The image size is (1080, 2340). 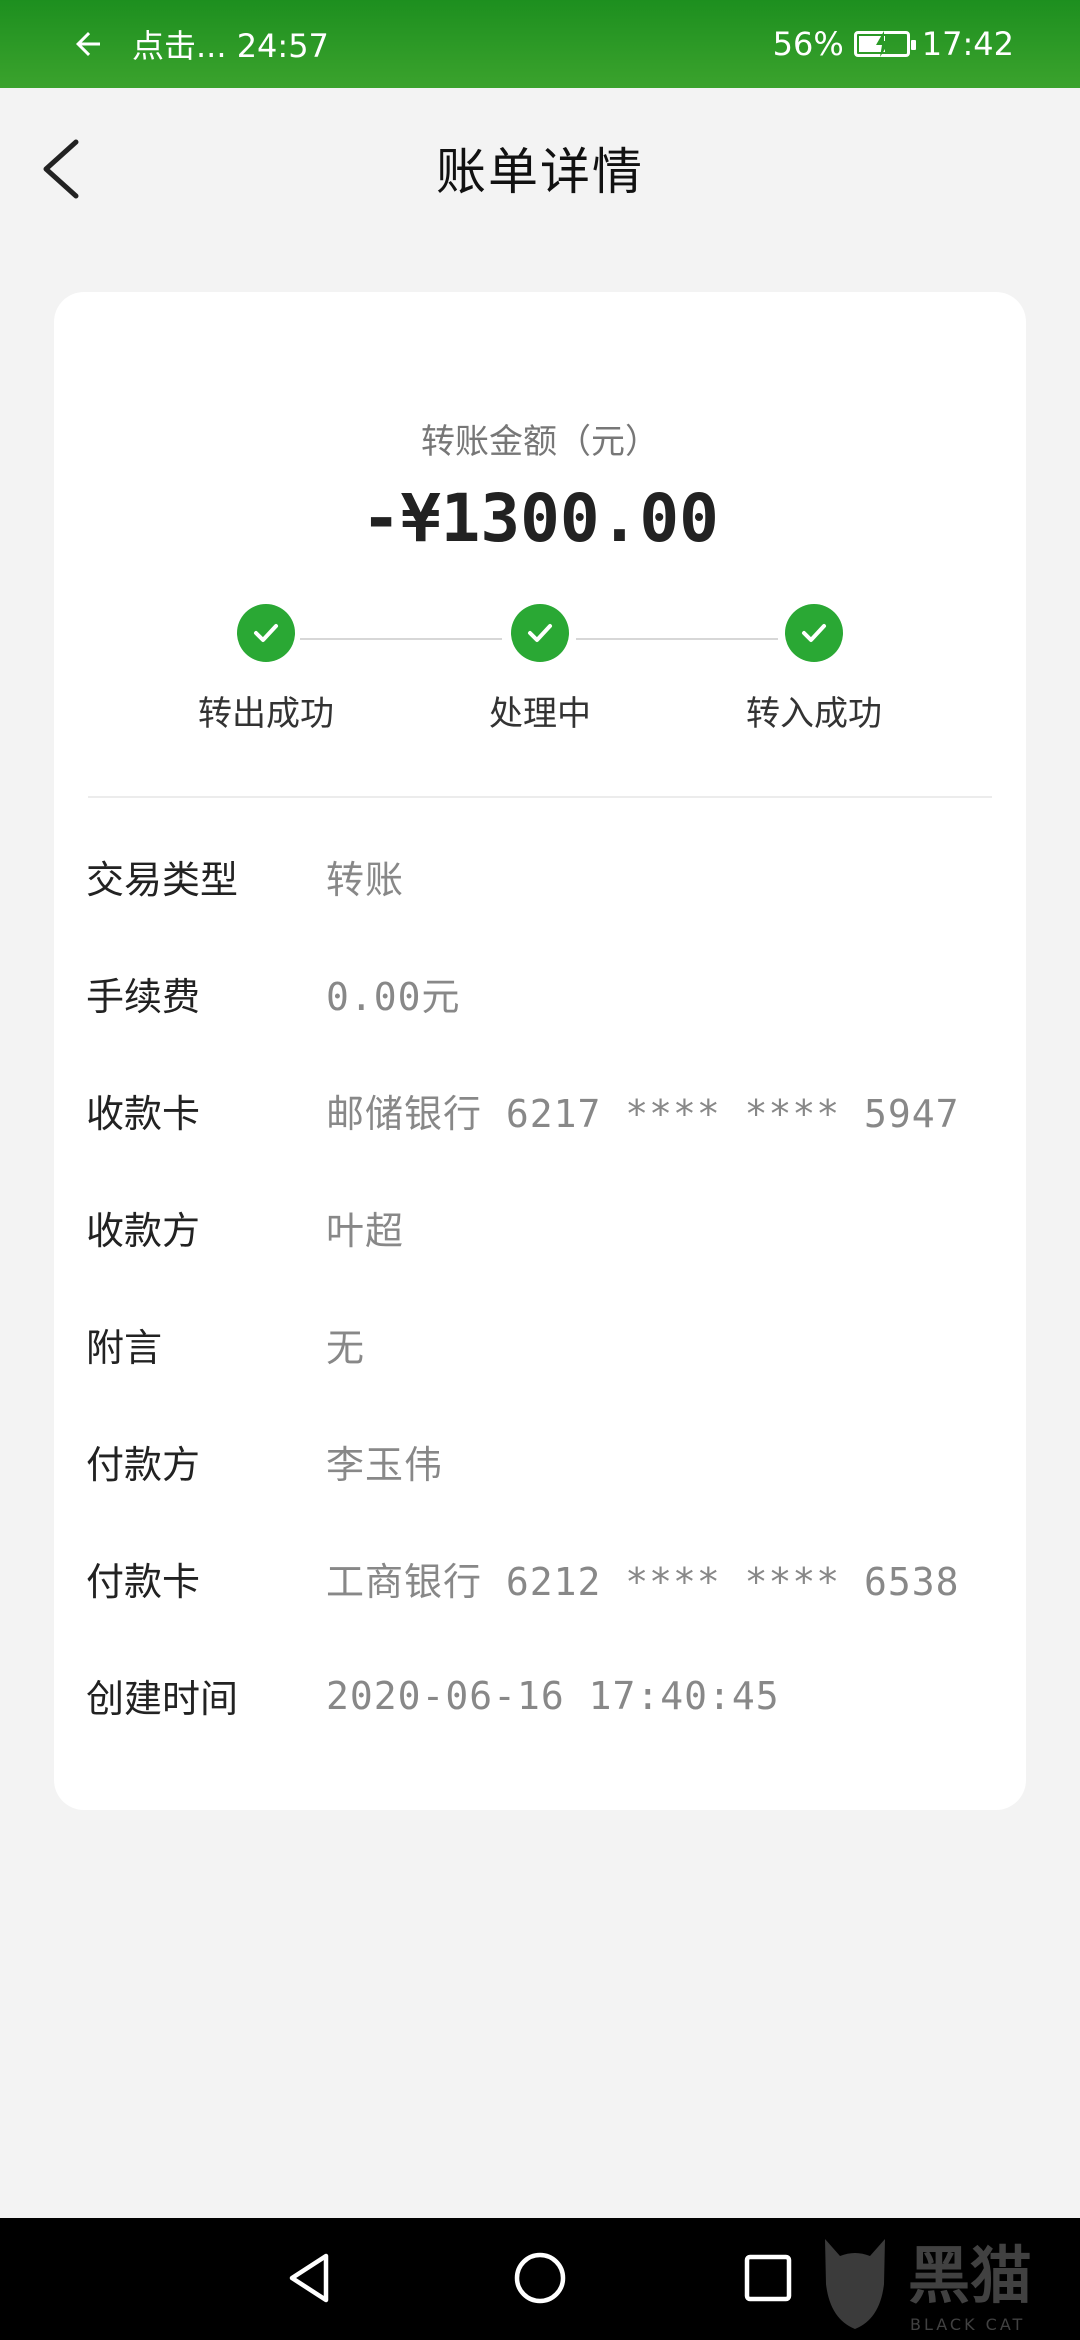 I want to click on status-right: 56% 17:42, so click(x=893, y=44).